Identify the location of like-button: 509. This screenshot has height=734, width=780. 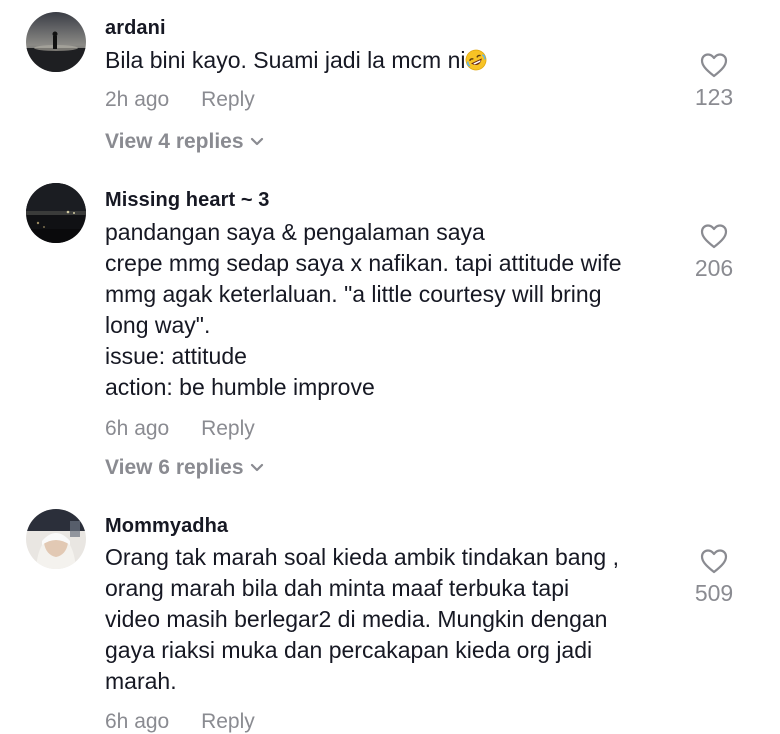
(714, 577).